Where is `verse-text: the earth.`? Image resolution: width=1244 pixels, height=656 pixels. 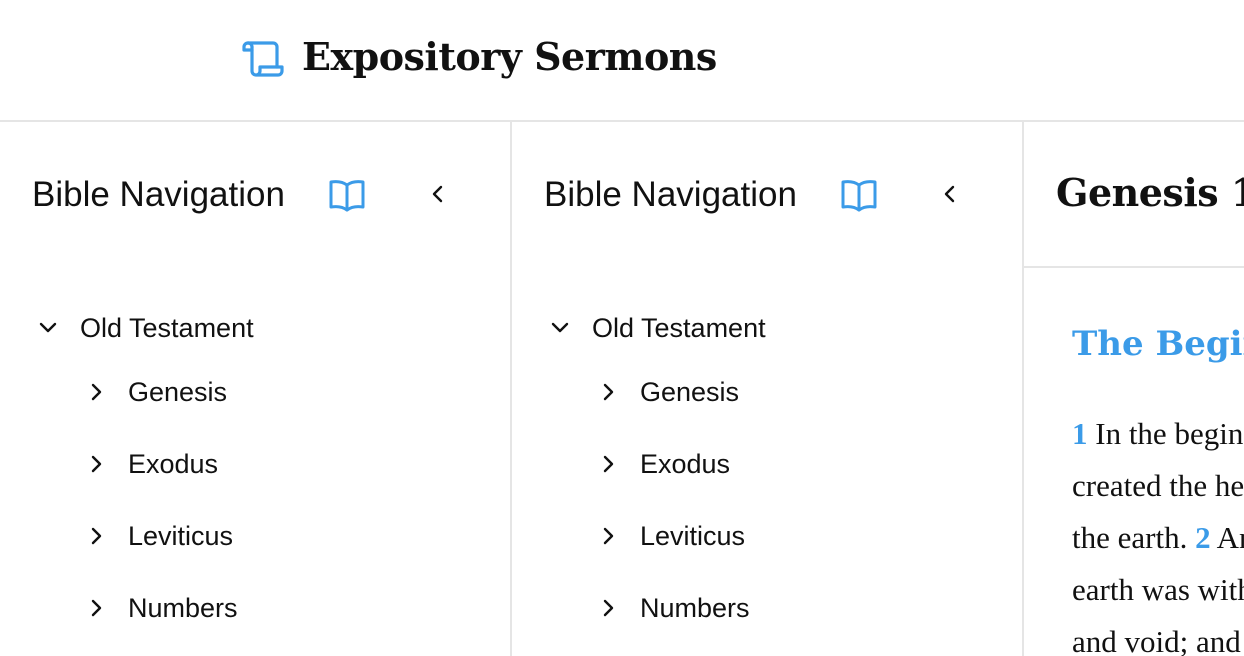
verse-text: the earth. is located at coordinates (1134, 537).